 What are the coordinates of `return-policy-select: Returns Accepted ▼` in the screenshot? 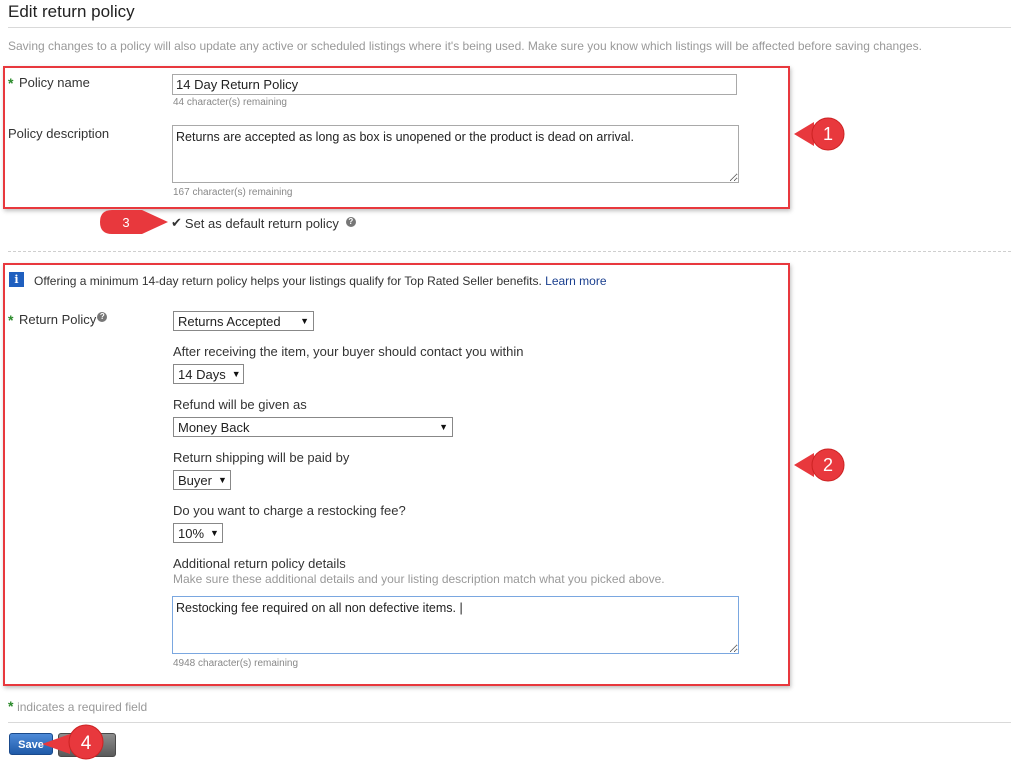 It's located at (243, 321).